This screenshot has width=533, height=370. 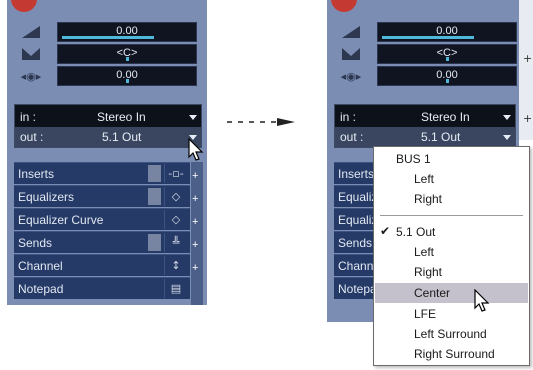 What do you see at coordinates (175, 196) in the screenshot?
I see `equalizer-icon: ◇` at bounding box center [175, 196].